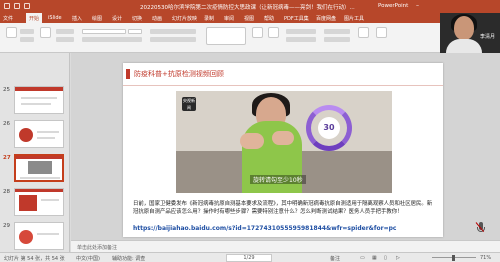  What do you see at coordinates (27, 6) in the screenshot?
I see `redo-icon` at bounding box center [27, 6].